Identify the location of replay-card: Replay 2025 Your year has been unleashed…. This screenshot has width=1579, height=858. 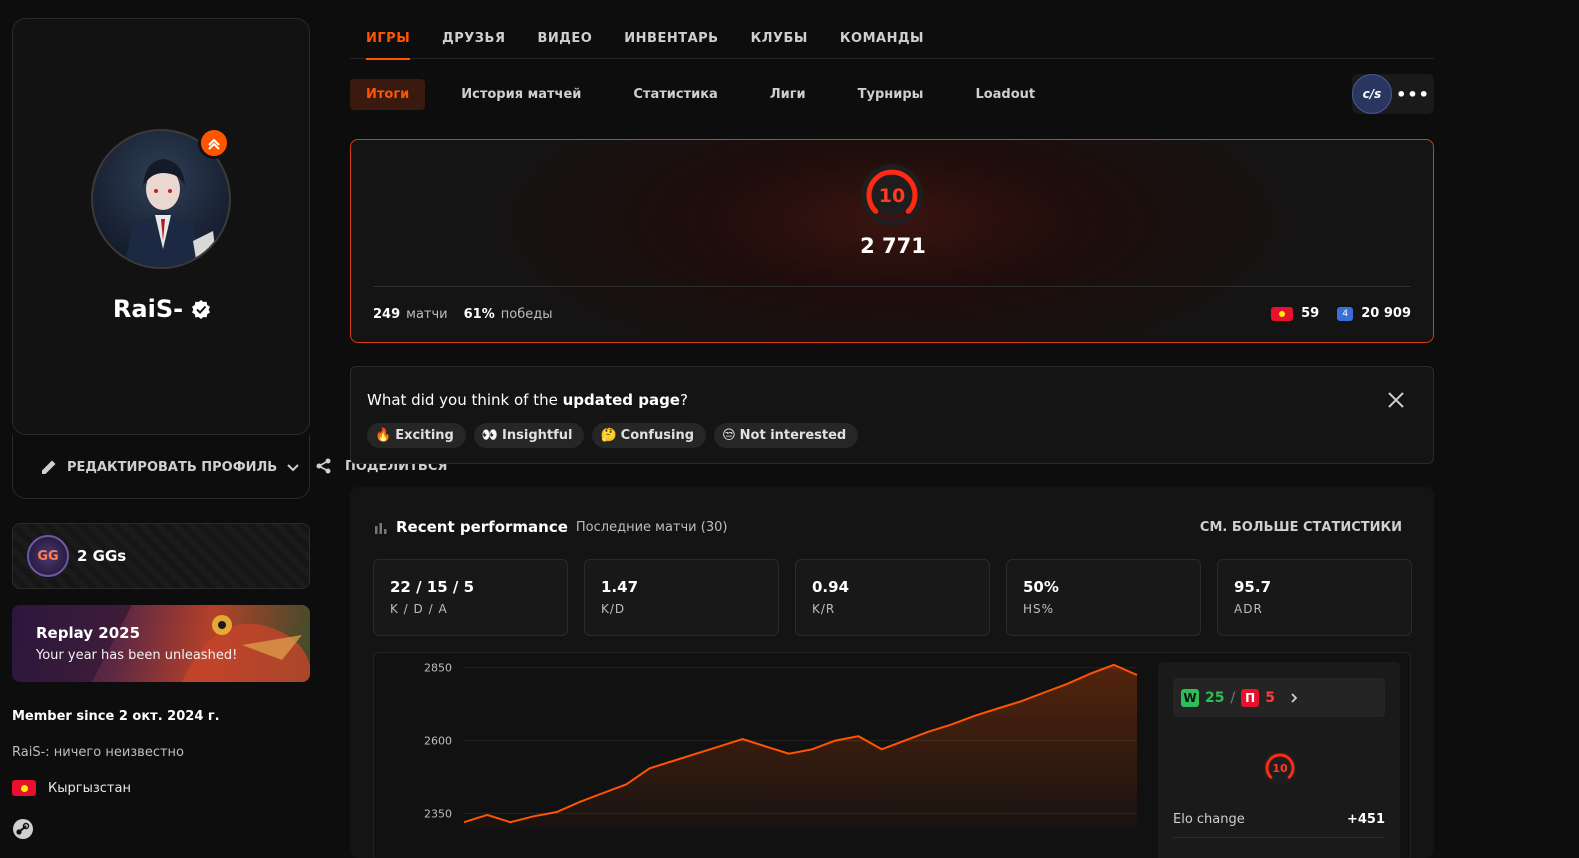
(161, 643).